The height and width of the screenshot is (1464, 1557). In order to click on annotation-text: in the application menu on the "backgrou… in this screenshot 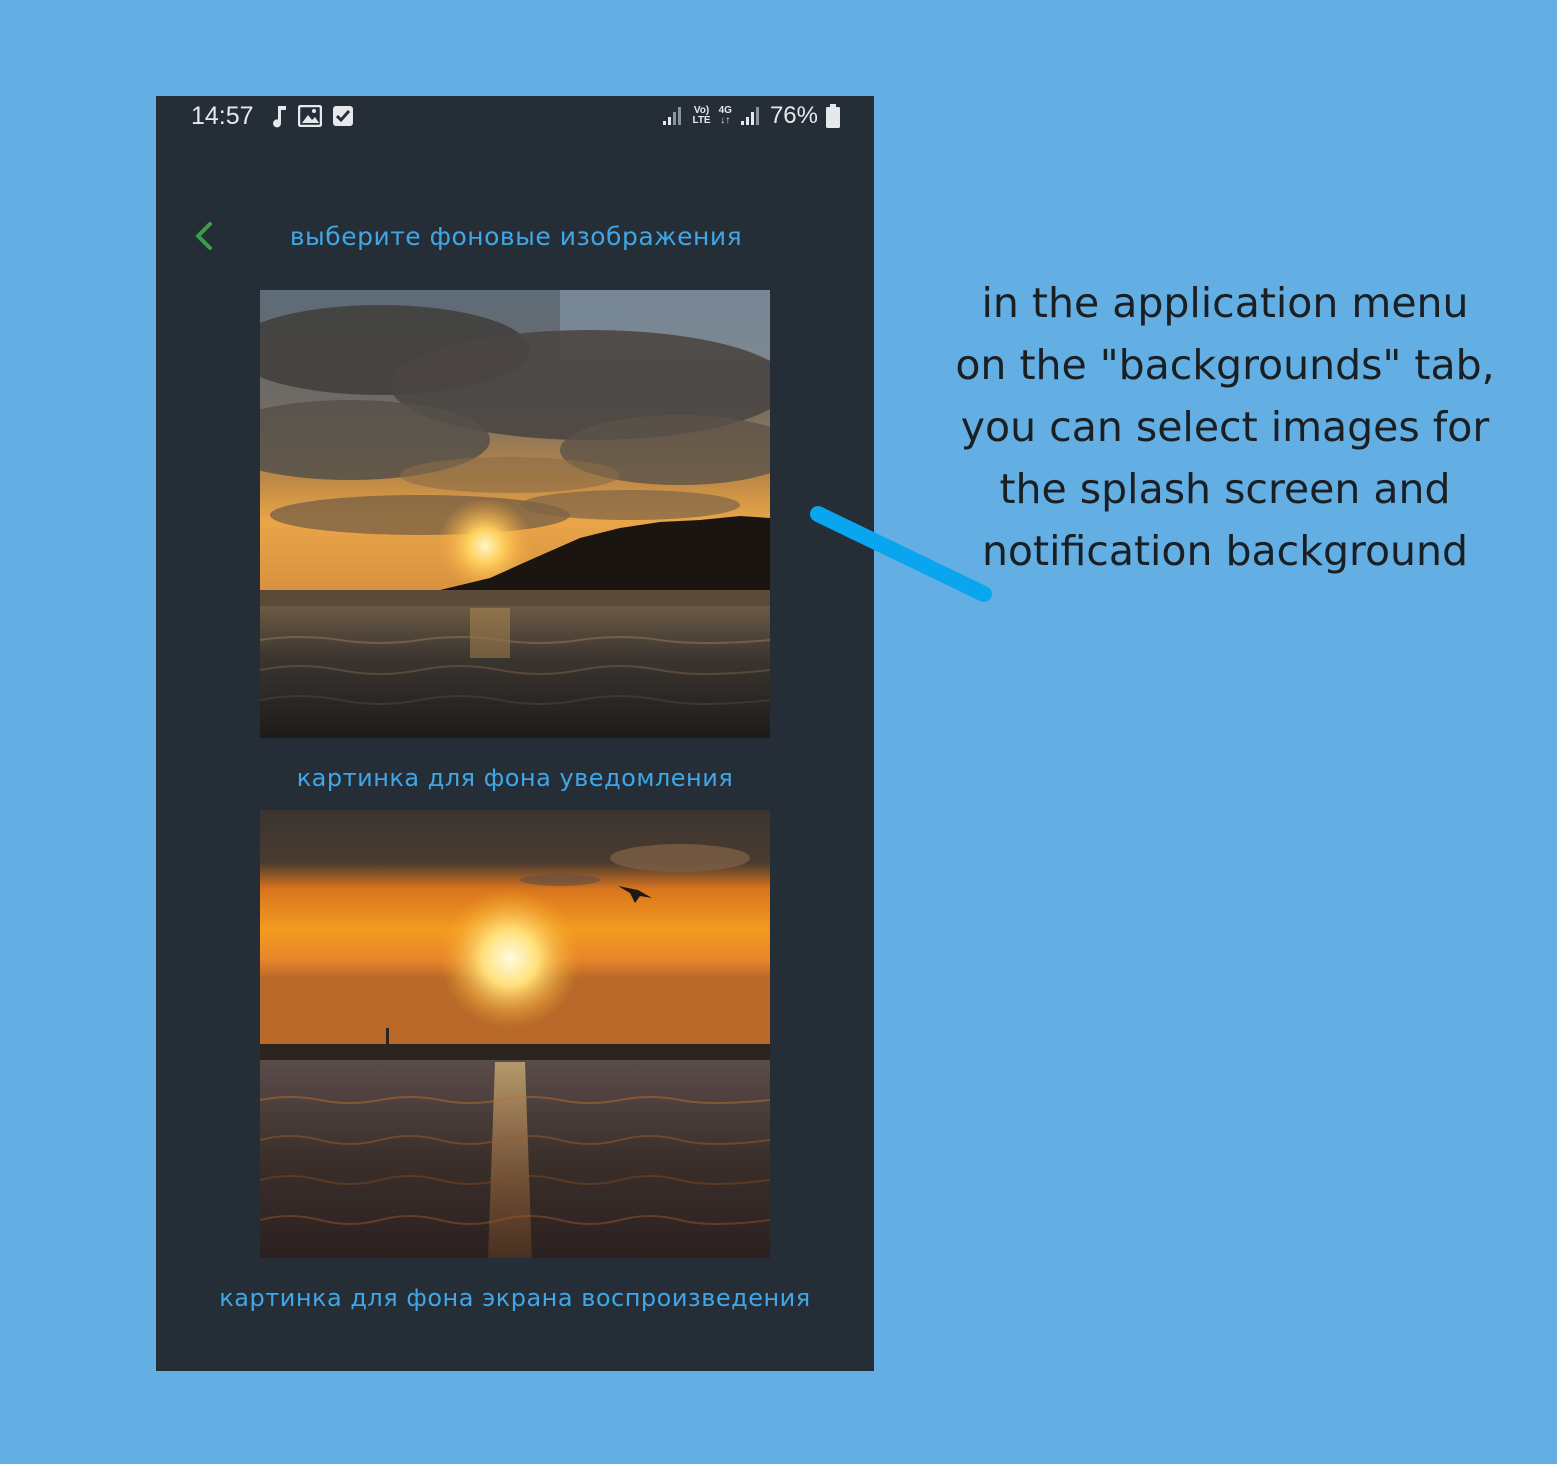, I will do `click(1225, 427)`.